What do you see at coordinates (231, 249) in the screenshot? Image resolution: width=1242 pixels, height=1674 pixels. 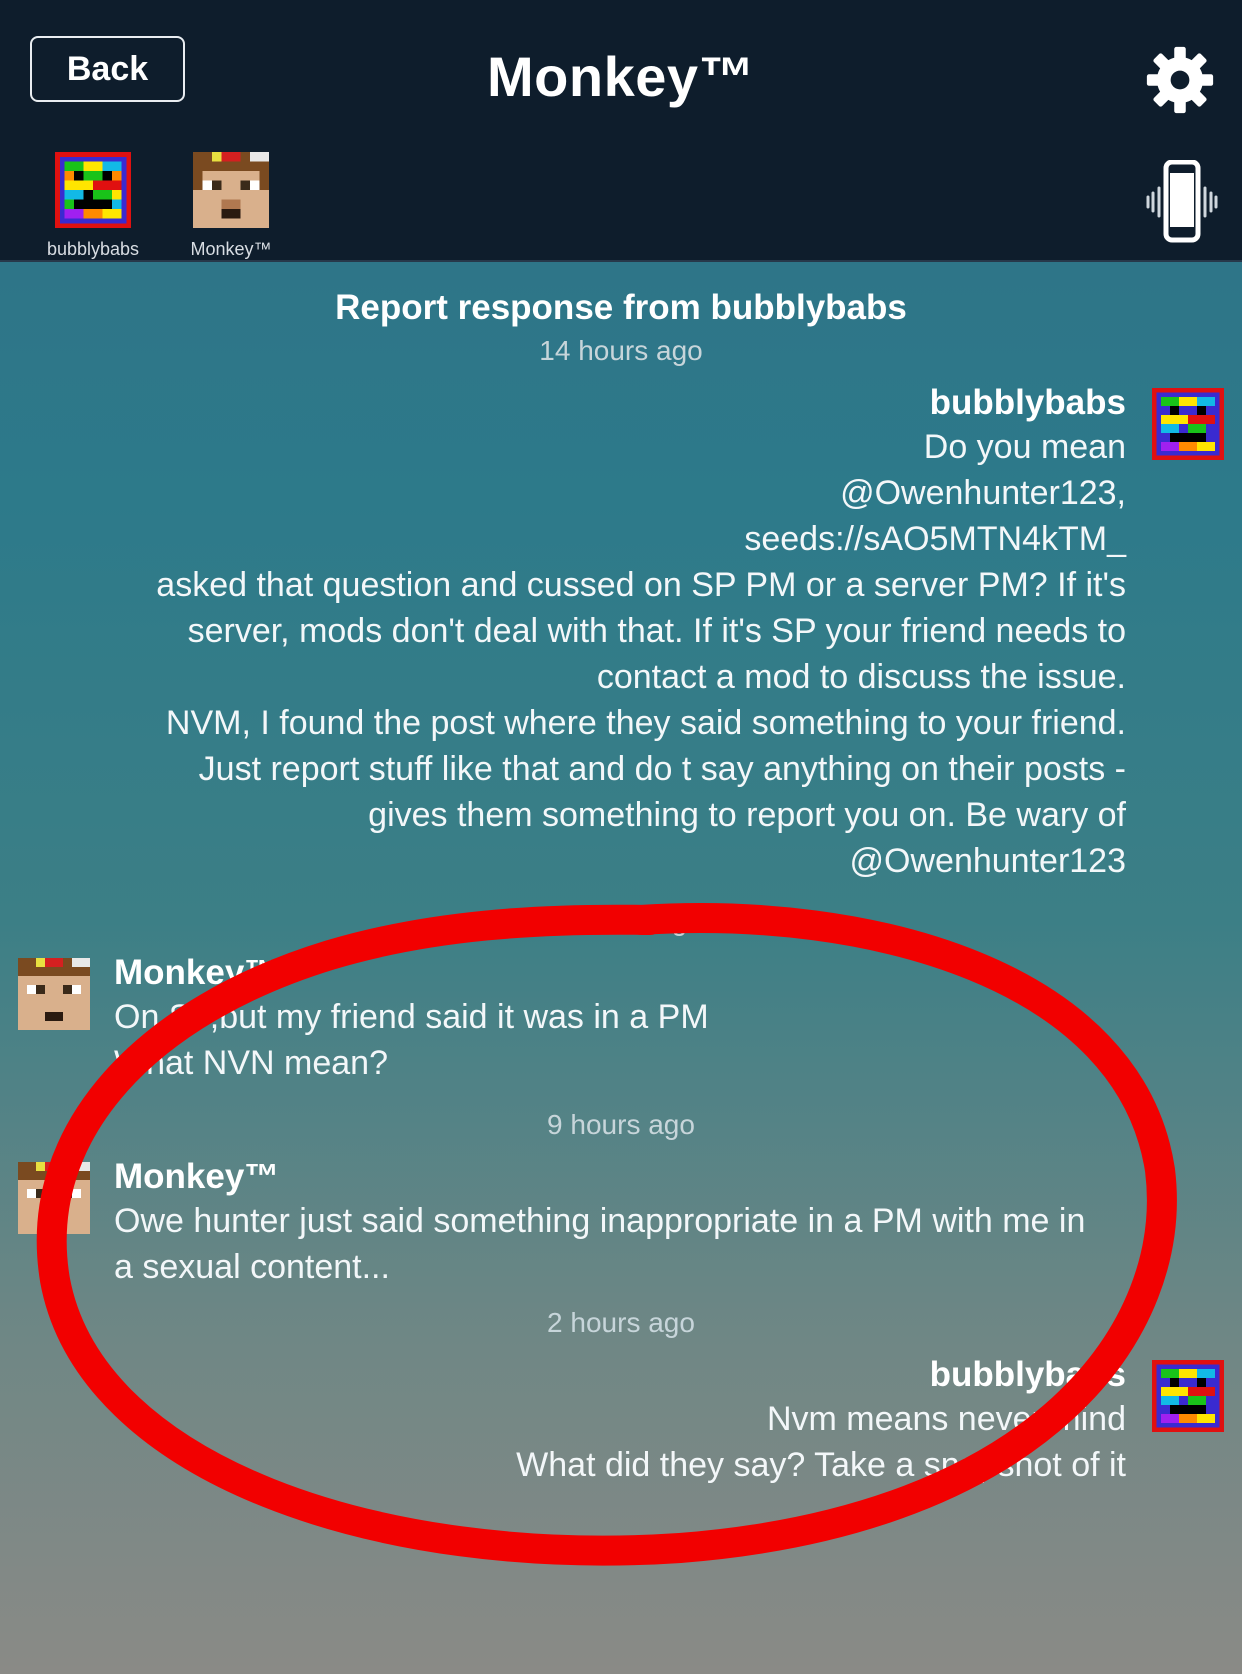 I see `participant-name: Monkey™` at bounding box center [231, 249].